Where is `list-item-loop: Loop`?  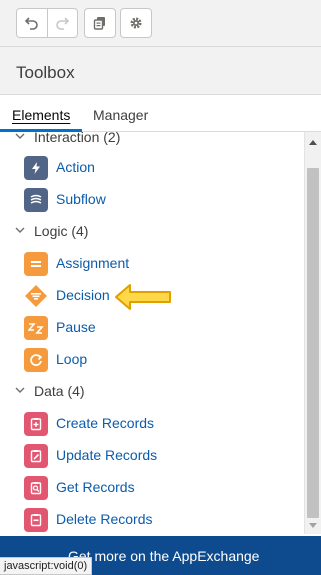 list-item-loop: Loop is located at coordinates (150, 360).